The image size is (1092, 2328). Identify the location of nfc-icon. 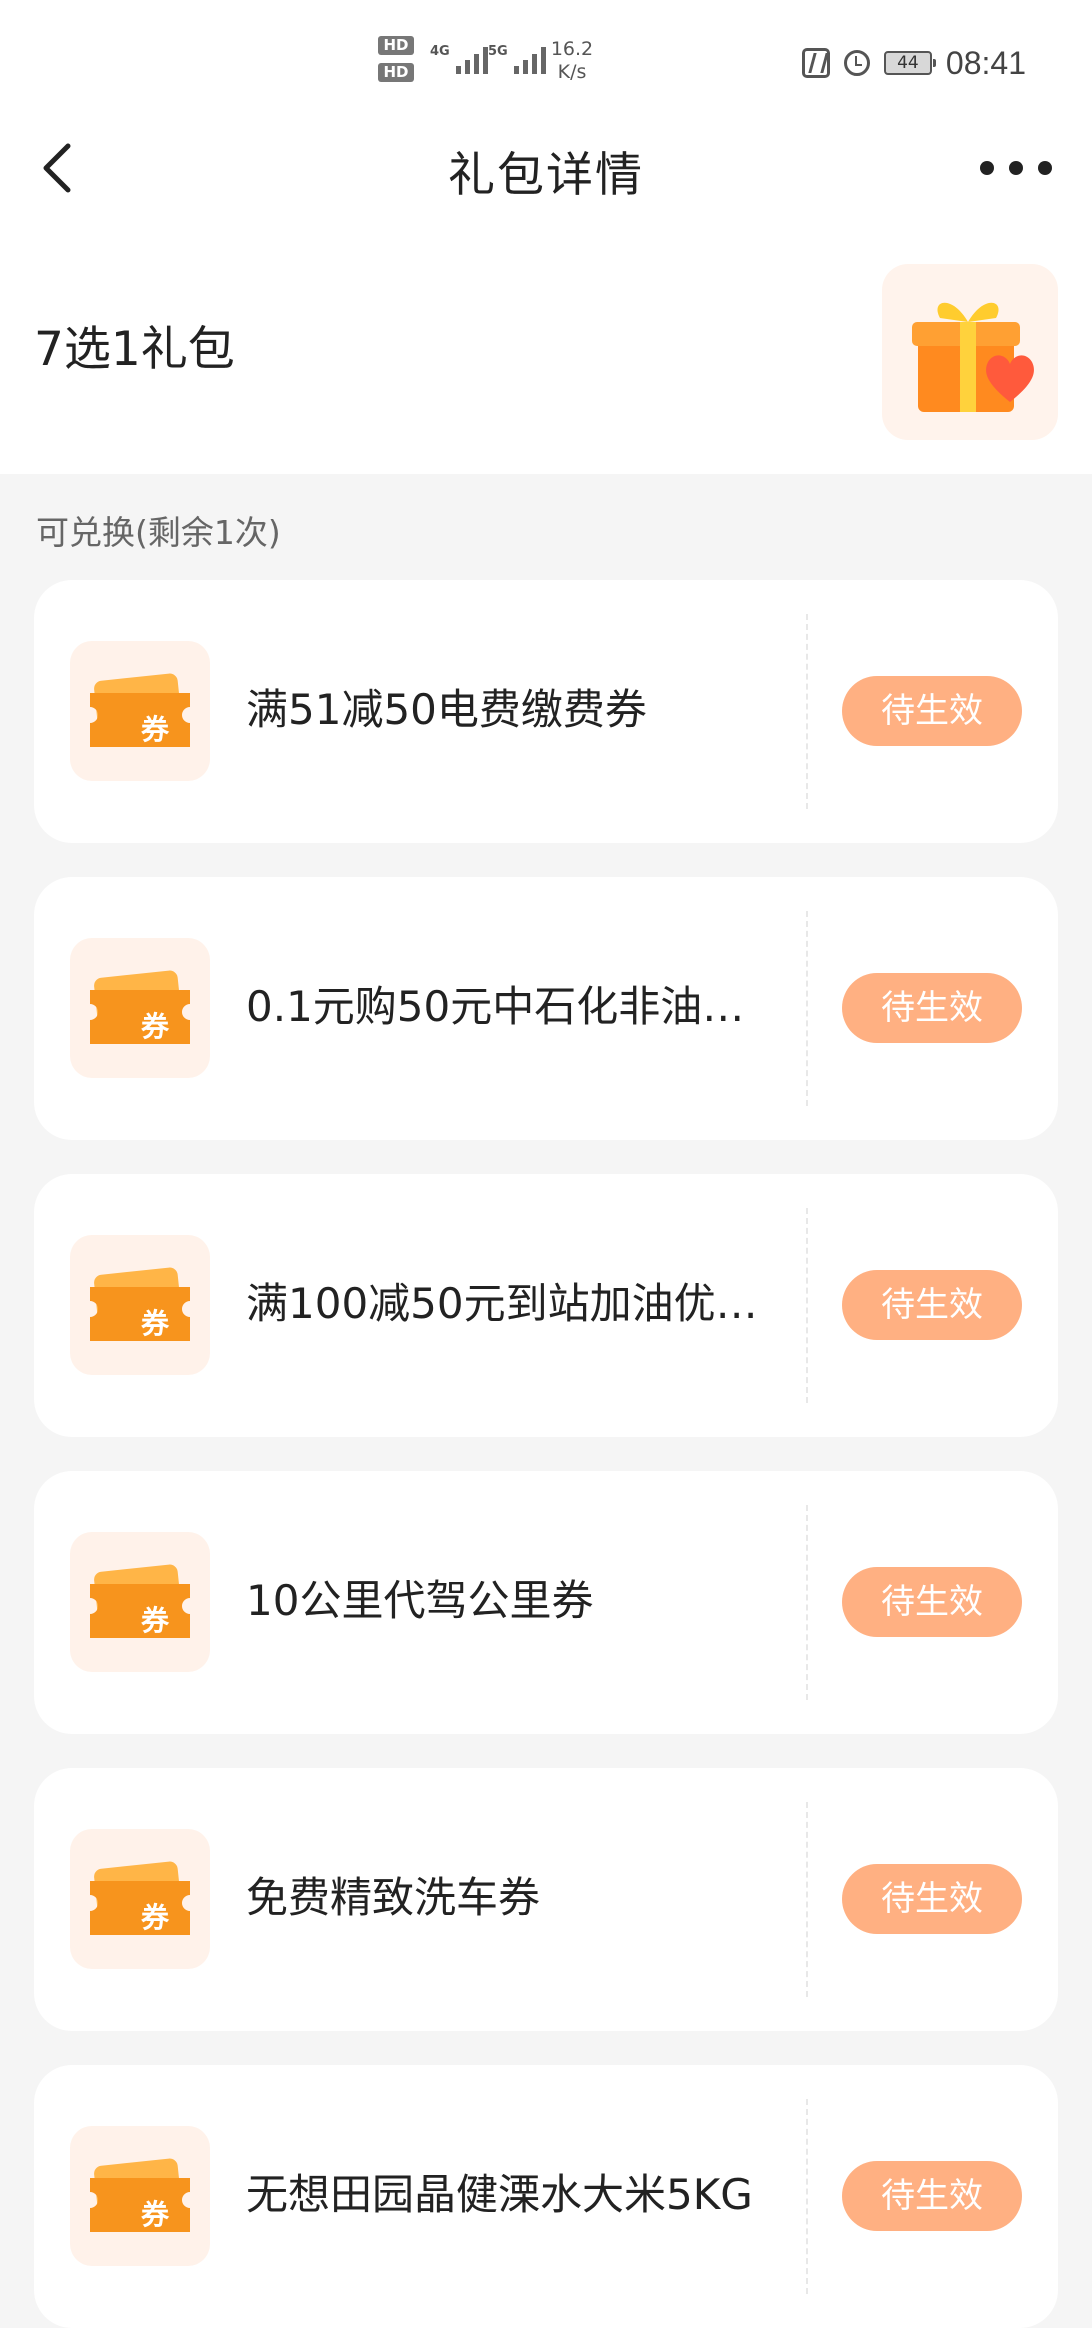
(815, 63).